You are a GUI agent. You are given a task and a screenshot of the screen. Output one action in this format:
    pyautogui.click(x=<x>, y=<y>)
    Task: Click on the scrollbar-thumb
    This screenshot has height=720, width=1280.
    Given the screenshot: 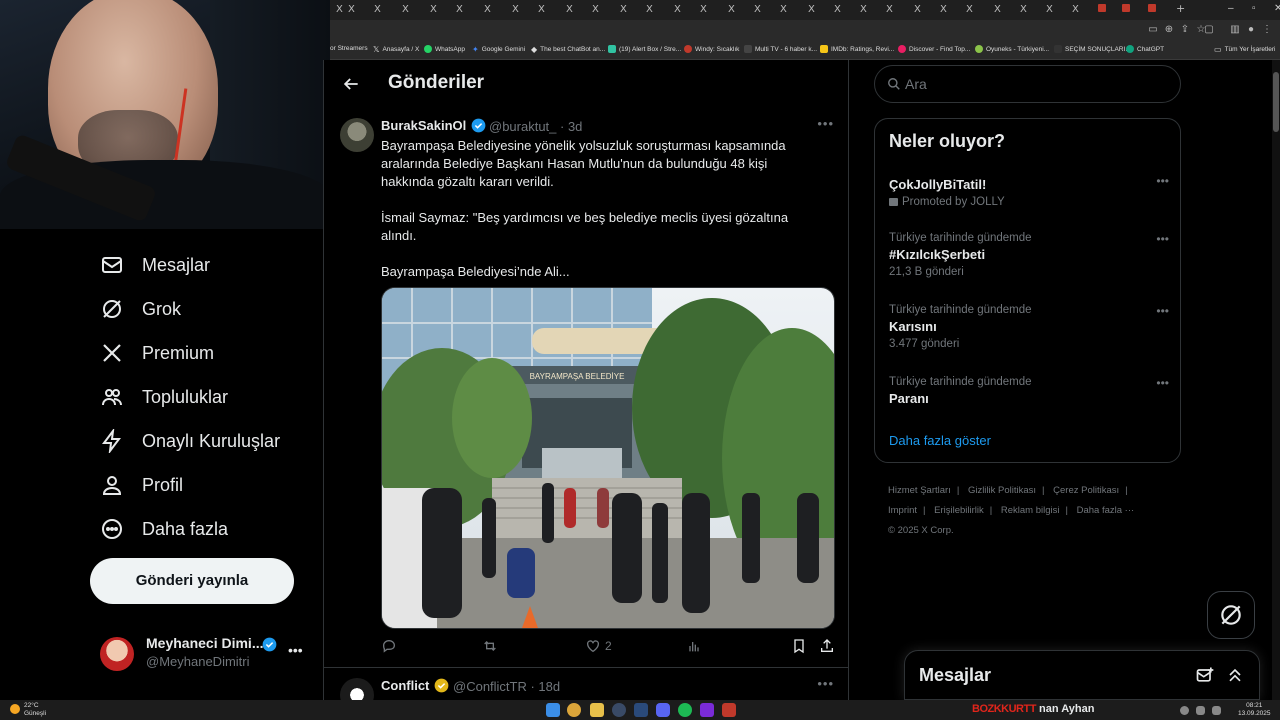 What is the action you would take?
    pyautogui.click(x=1276, y=102)
    